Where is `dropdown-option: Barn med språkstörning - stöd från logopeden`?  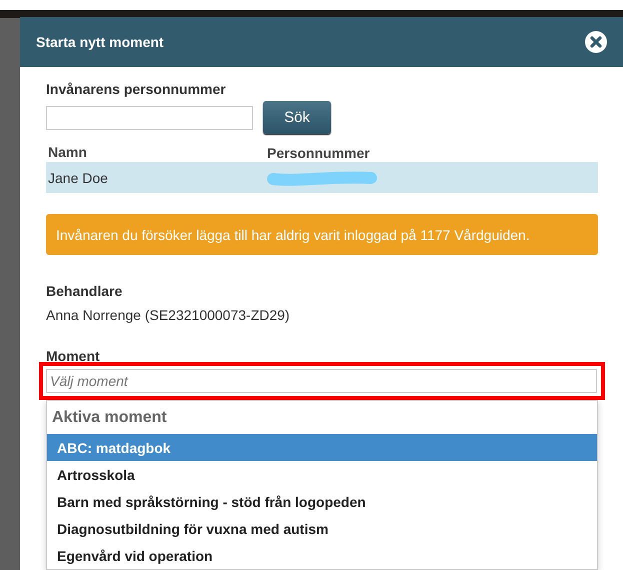 dropdown-option: Barn med språkstörning - stöd från logopeden is located at coordinates (322, 501).